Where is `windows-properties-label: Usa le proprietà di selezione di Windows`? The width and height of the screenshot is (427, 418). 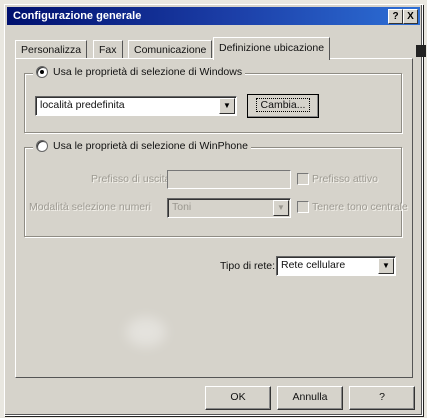 windows-properties-label: Usa le proprietà di selezione di Windows is located at coordinates (147, 72).